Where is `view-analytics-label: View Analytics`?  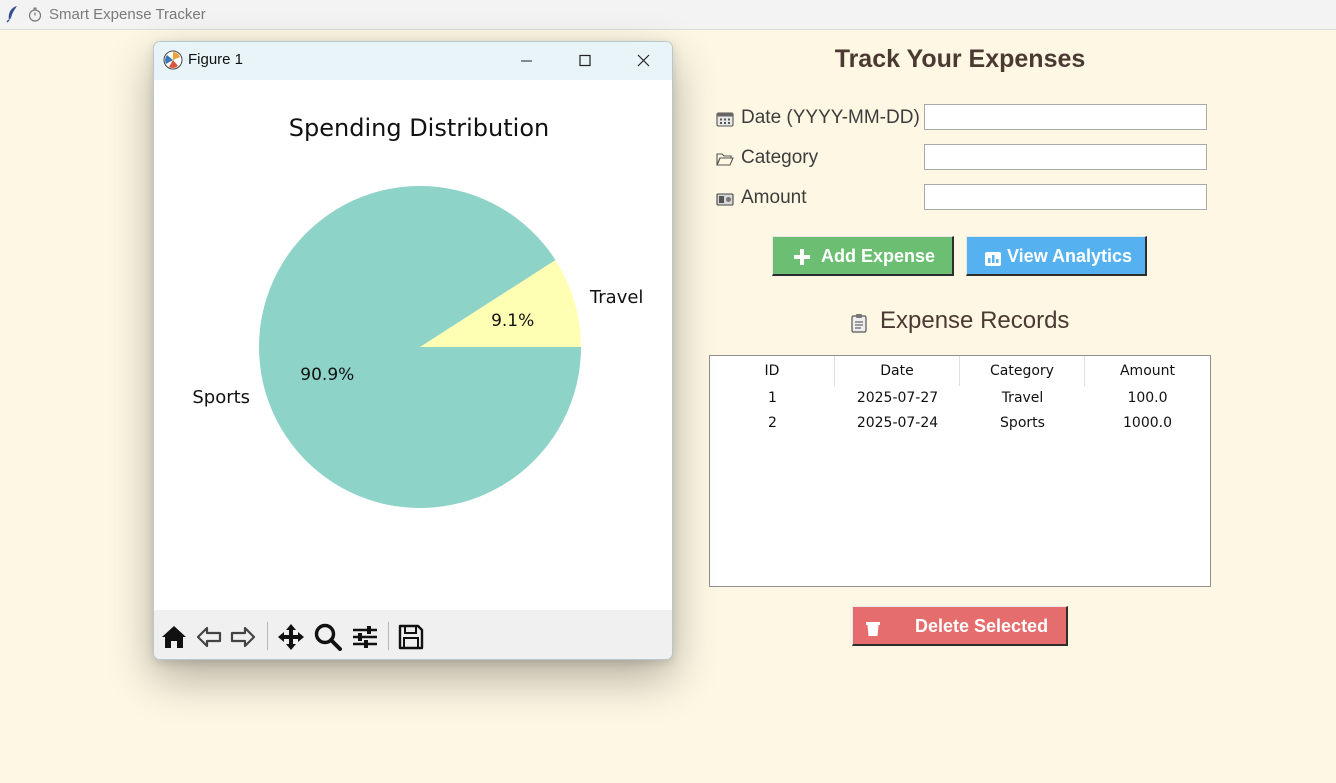
view-analytics-label: View Analytics is located at coordinates (1070, 256).